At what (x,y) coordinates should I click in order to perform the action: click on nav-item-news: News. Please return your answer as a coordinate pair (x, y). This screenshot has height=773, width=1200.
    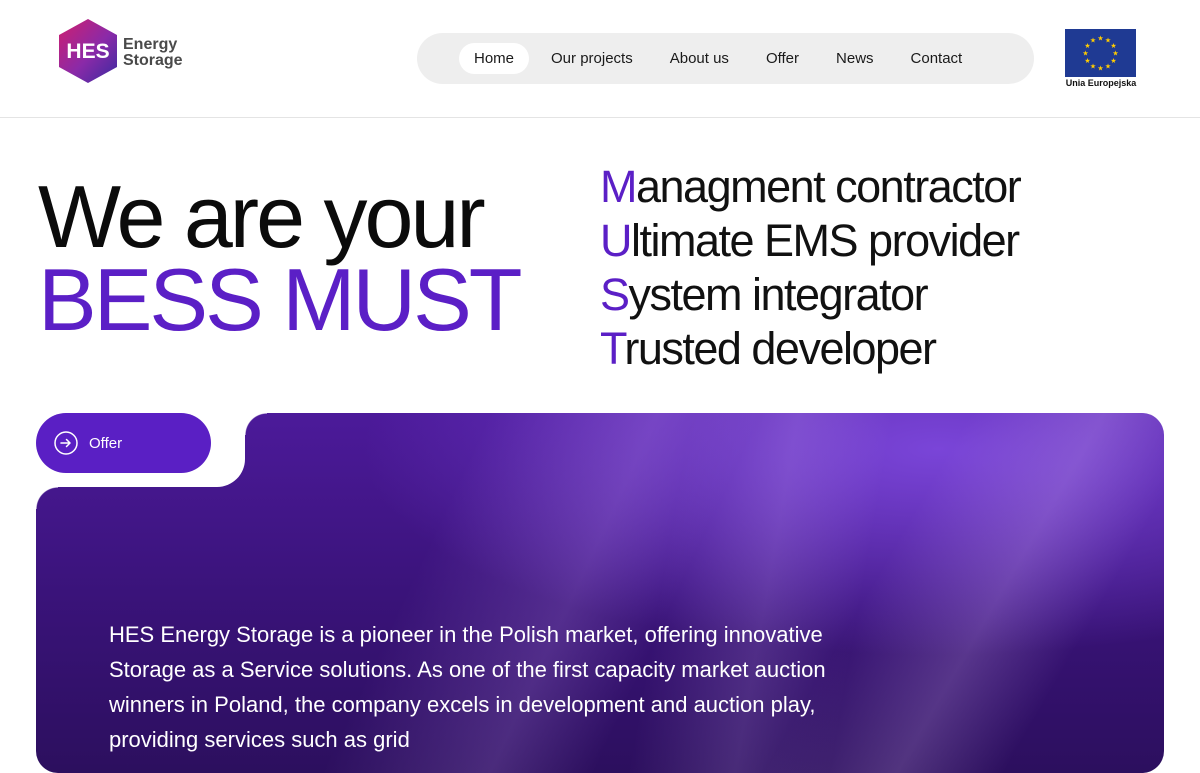
    Looking at the image, I should click on (855, 58).